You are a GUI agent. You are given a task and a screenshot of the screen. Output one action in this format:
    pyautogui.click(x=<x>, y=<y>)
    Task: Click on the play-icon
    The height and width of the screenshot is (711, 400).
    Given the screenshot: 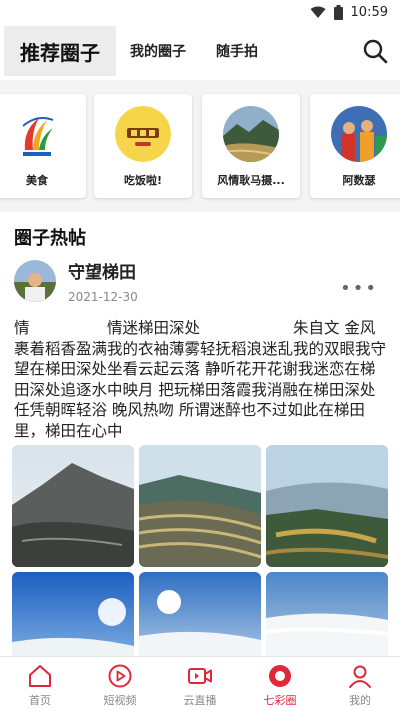 What is the action you would take?
    pyautogui.click(x=120, y=676)
    